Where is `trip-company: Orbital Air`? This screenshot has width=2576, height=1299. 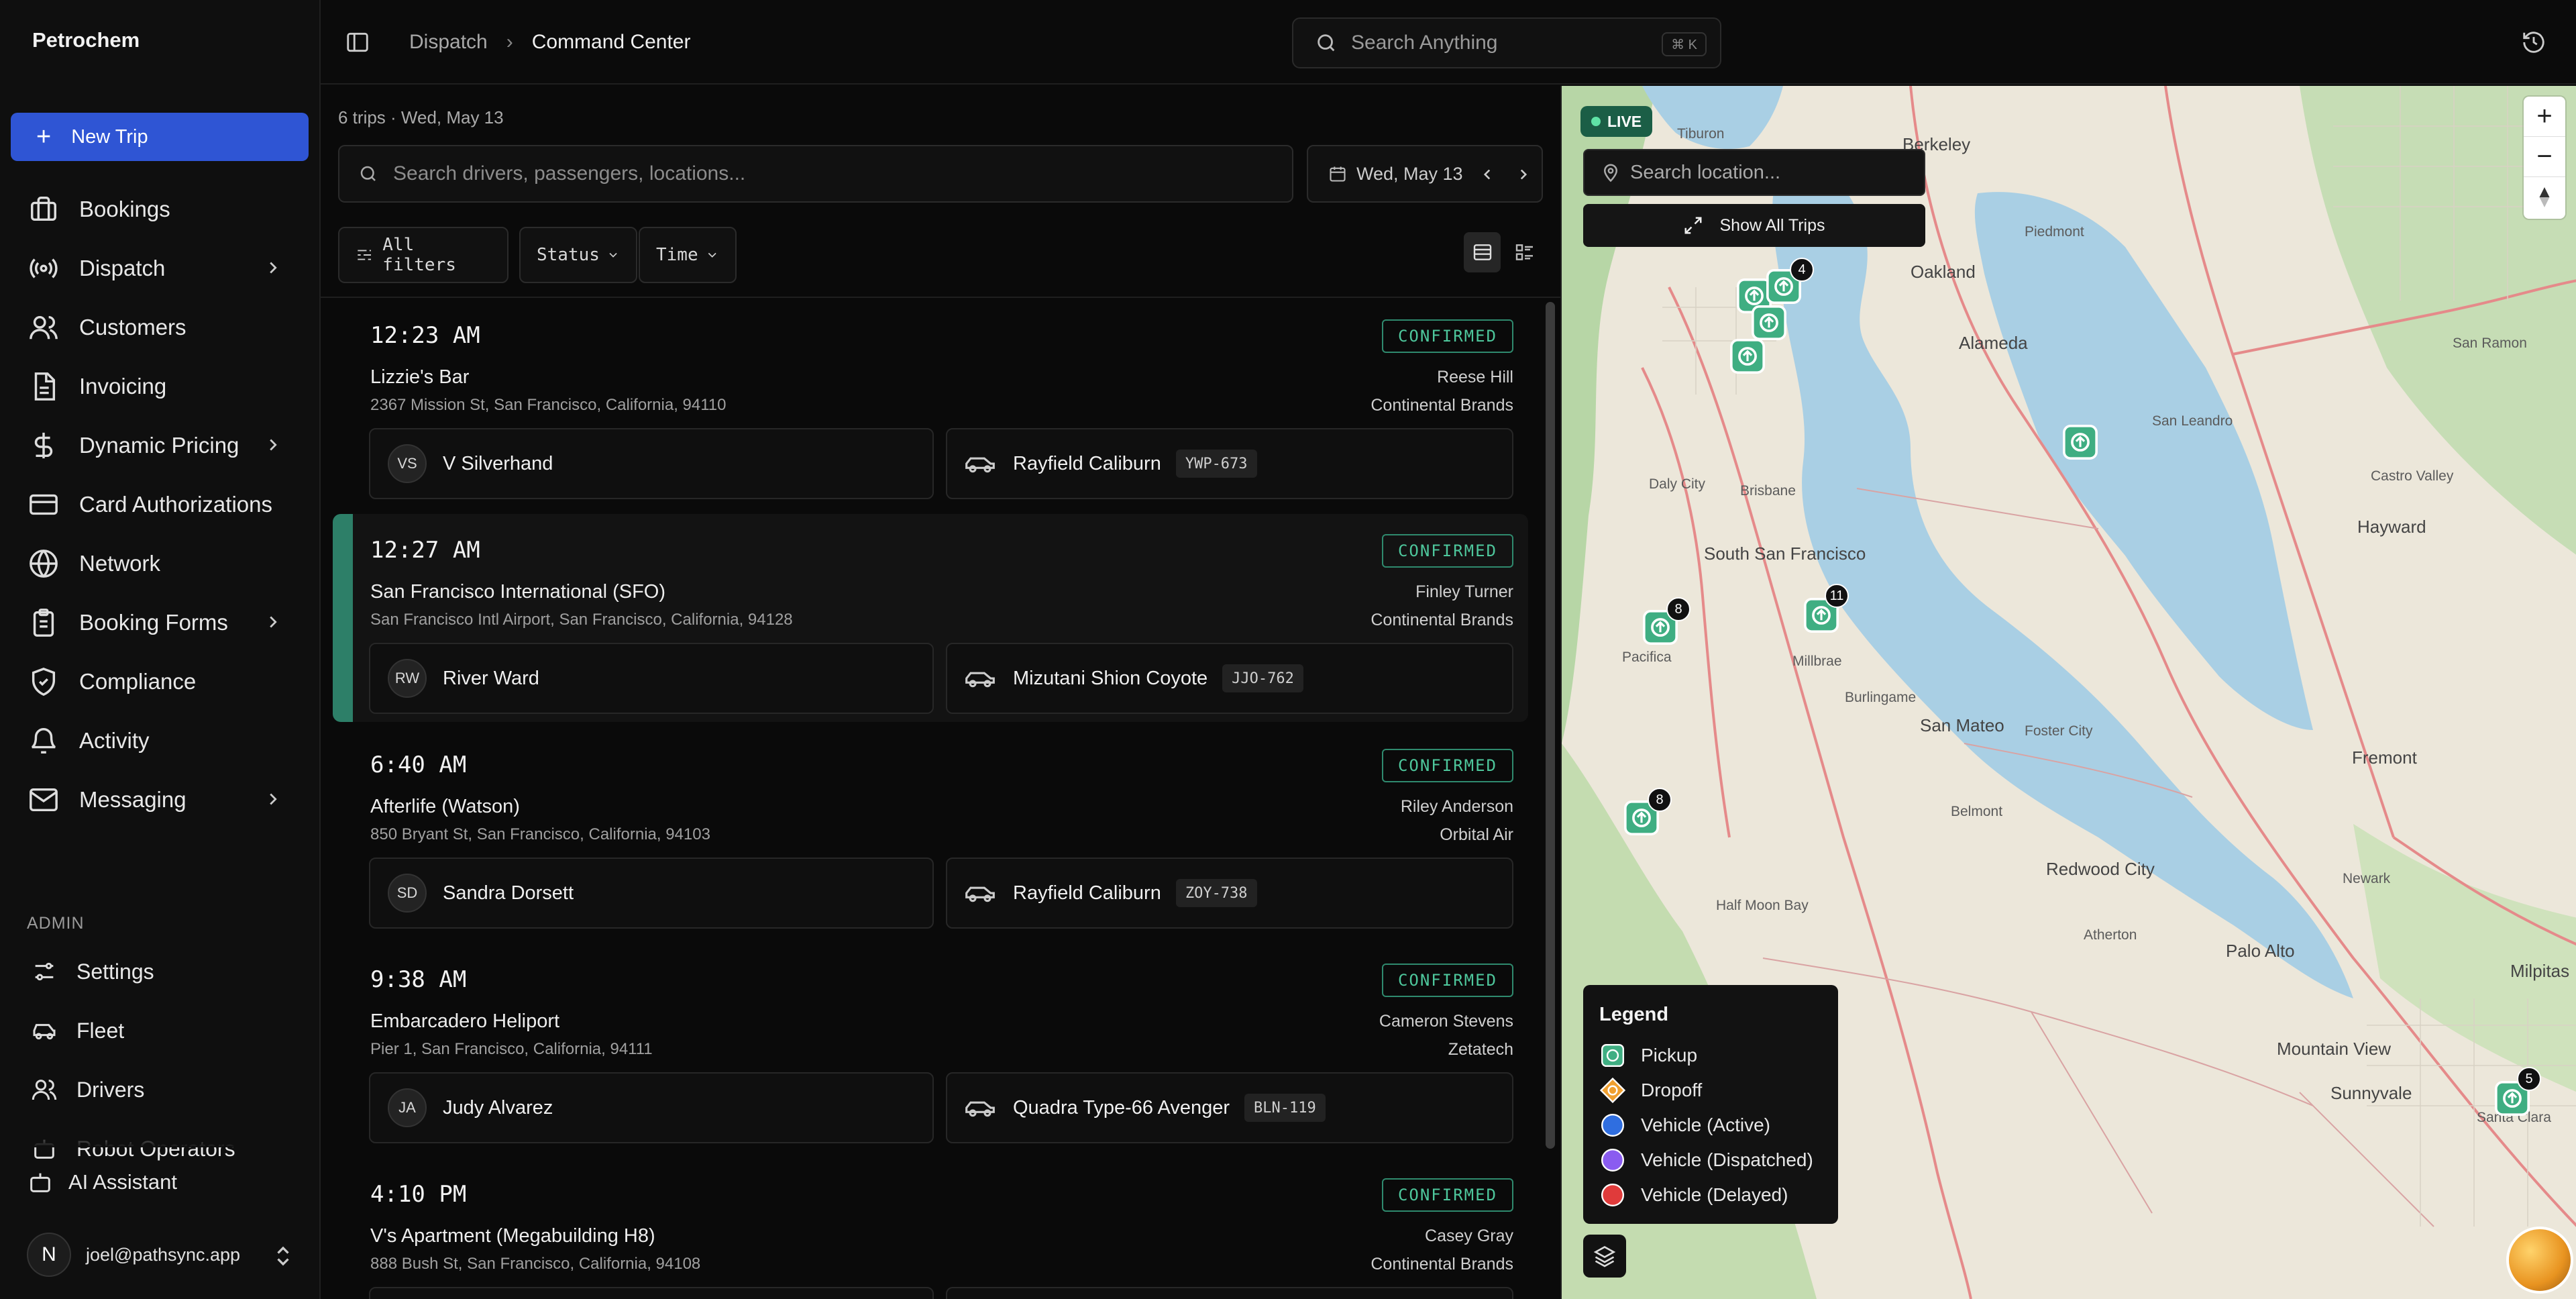
trip-company: Orbital Air is located at coordinates (1476, 834).